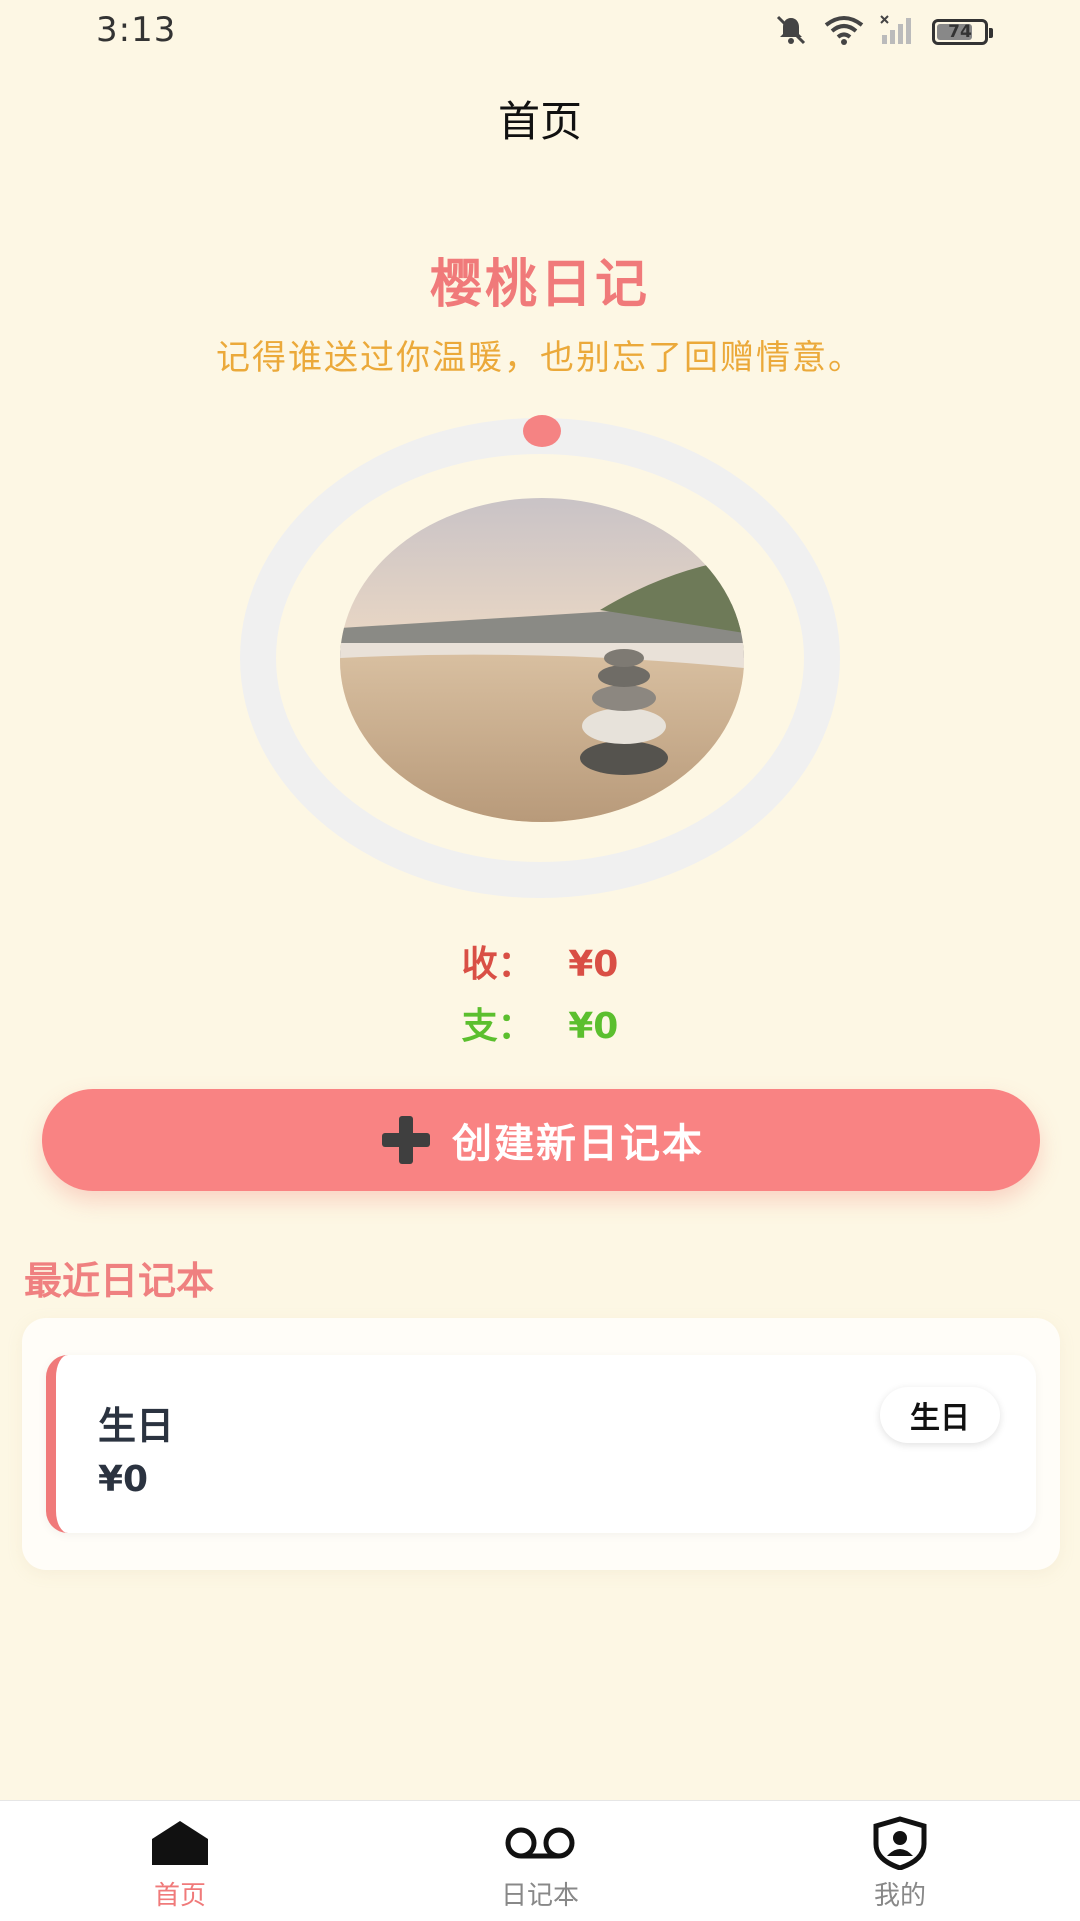 The width and height of the screenshot is (1080, 1921). Describe the element at coordinates (540, 1843) in the screenshot. I see `voicemail-icon` at that location.